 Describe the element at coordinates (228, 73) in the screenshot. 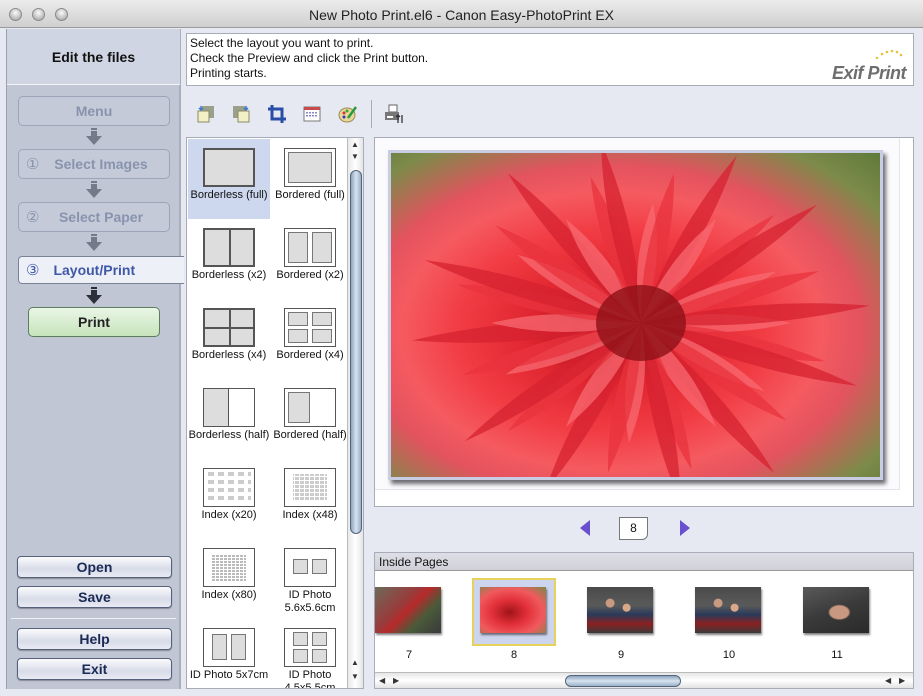

I see `instruction-line: Printing starts.` at that location.